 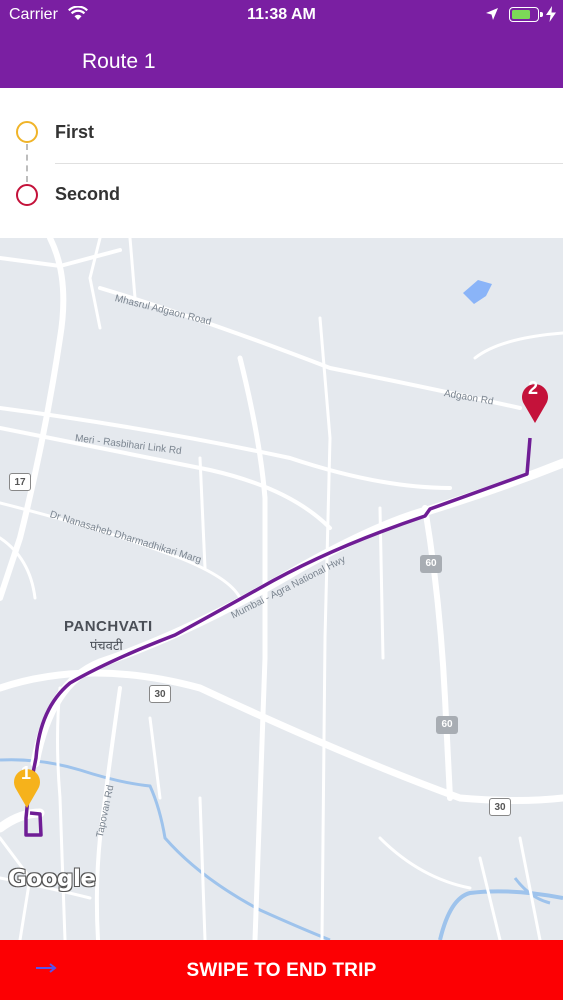 I want to click on start-marker-number: 1, so click(x=26, y=773).